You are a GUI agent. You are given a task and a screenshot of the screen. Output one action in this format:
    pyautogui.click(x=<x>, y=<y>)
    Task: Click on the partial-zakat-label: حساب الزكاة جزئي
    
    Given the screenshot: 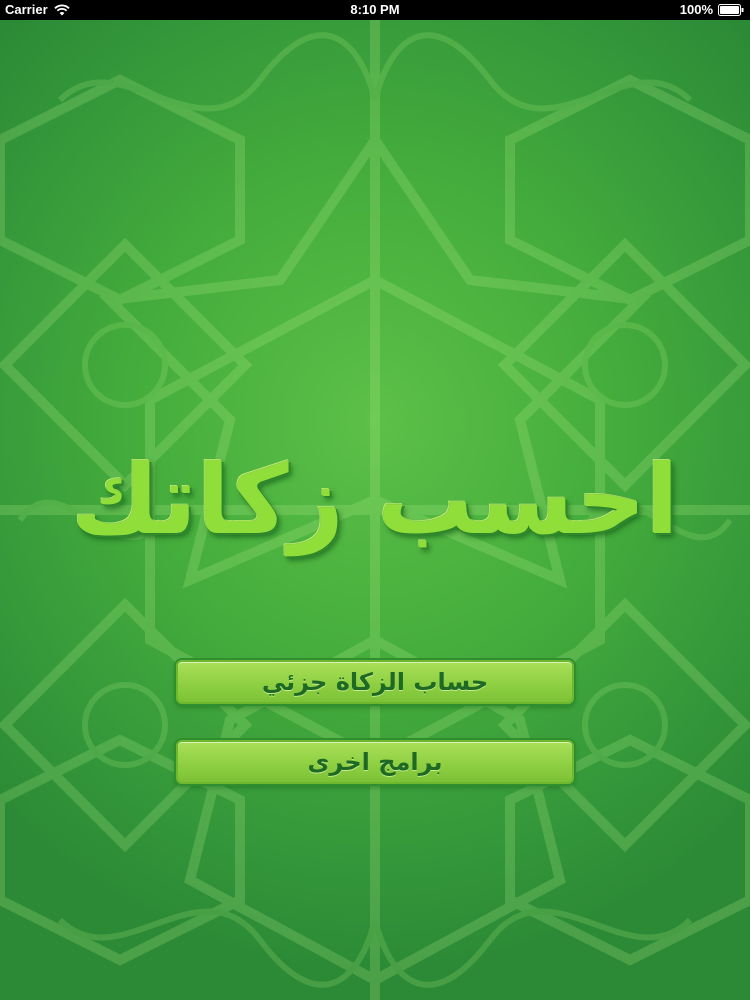 What is the action you would take?
    pyautogui.click(x=375, y=682)
    